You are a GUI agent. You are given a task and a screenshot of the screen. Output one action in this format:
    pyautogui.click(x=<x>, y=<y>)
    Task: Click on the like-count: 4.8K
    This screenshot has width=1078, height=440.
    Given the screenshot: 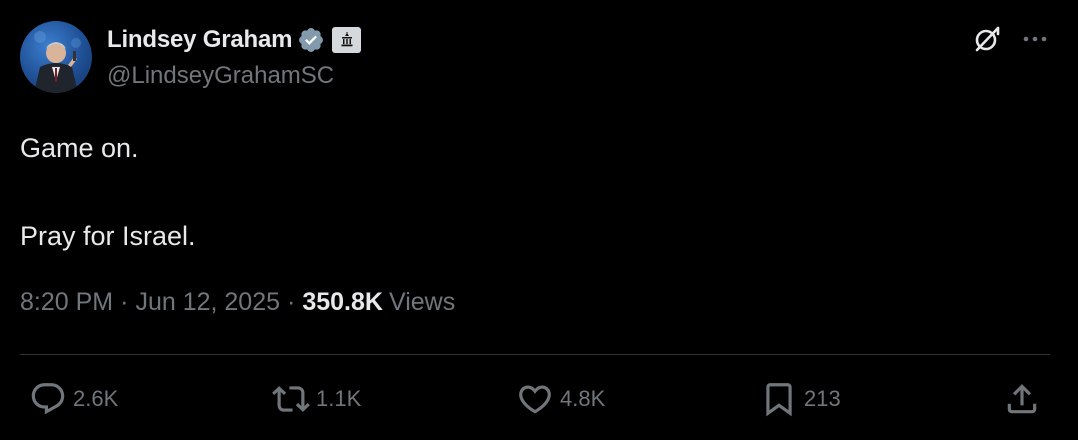 What is the action you would take?
    pyautogui.click(x=583, y=398)
    